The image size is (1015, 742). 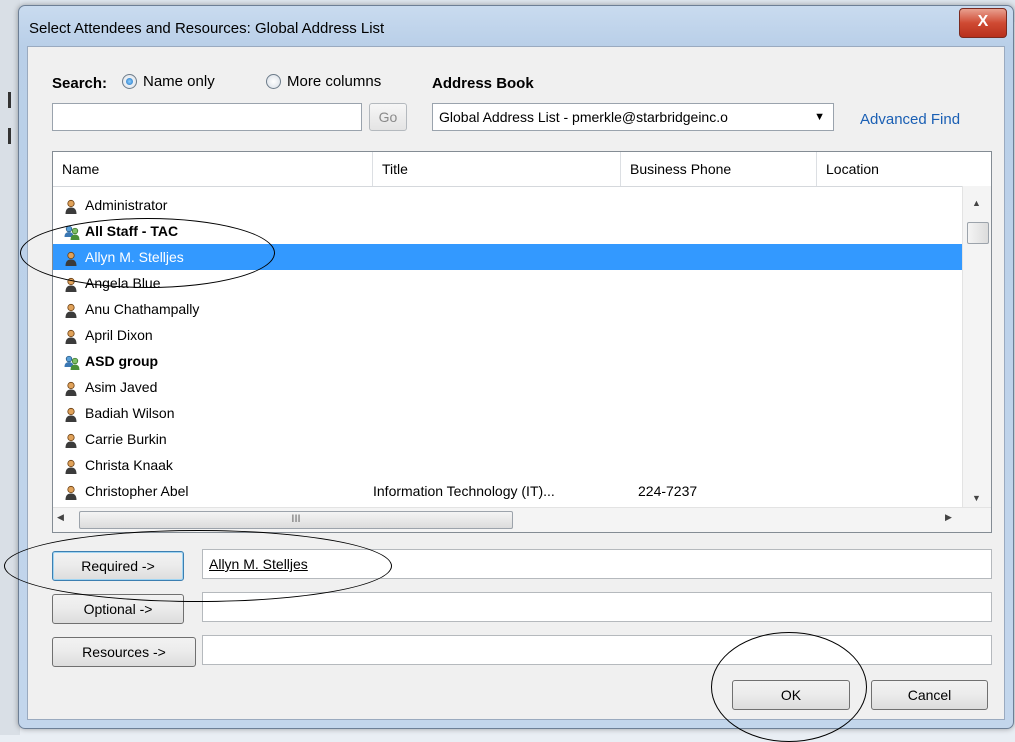 What do you see at coordinates (508, 387) in the screenshot?
I see `list-row: Asim Javed` at bounding box center [508, 387].